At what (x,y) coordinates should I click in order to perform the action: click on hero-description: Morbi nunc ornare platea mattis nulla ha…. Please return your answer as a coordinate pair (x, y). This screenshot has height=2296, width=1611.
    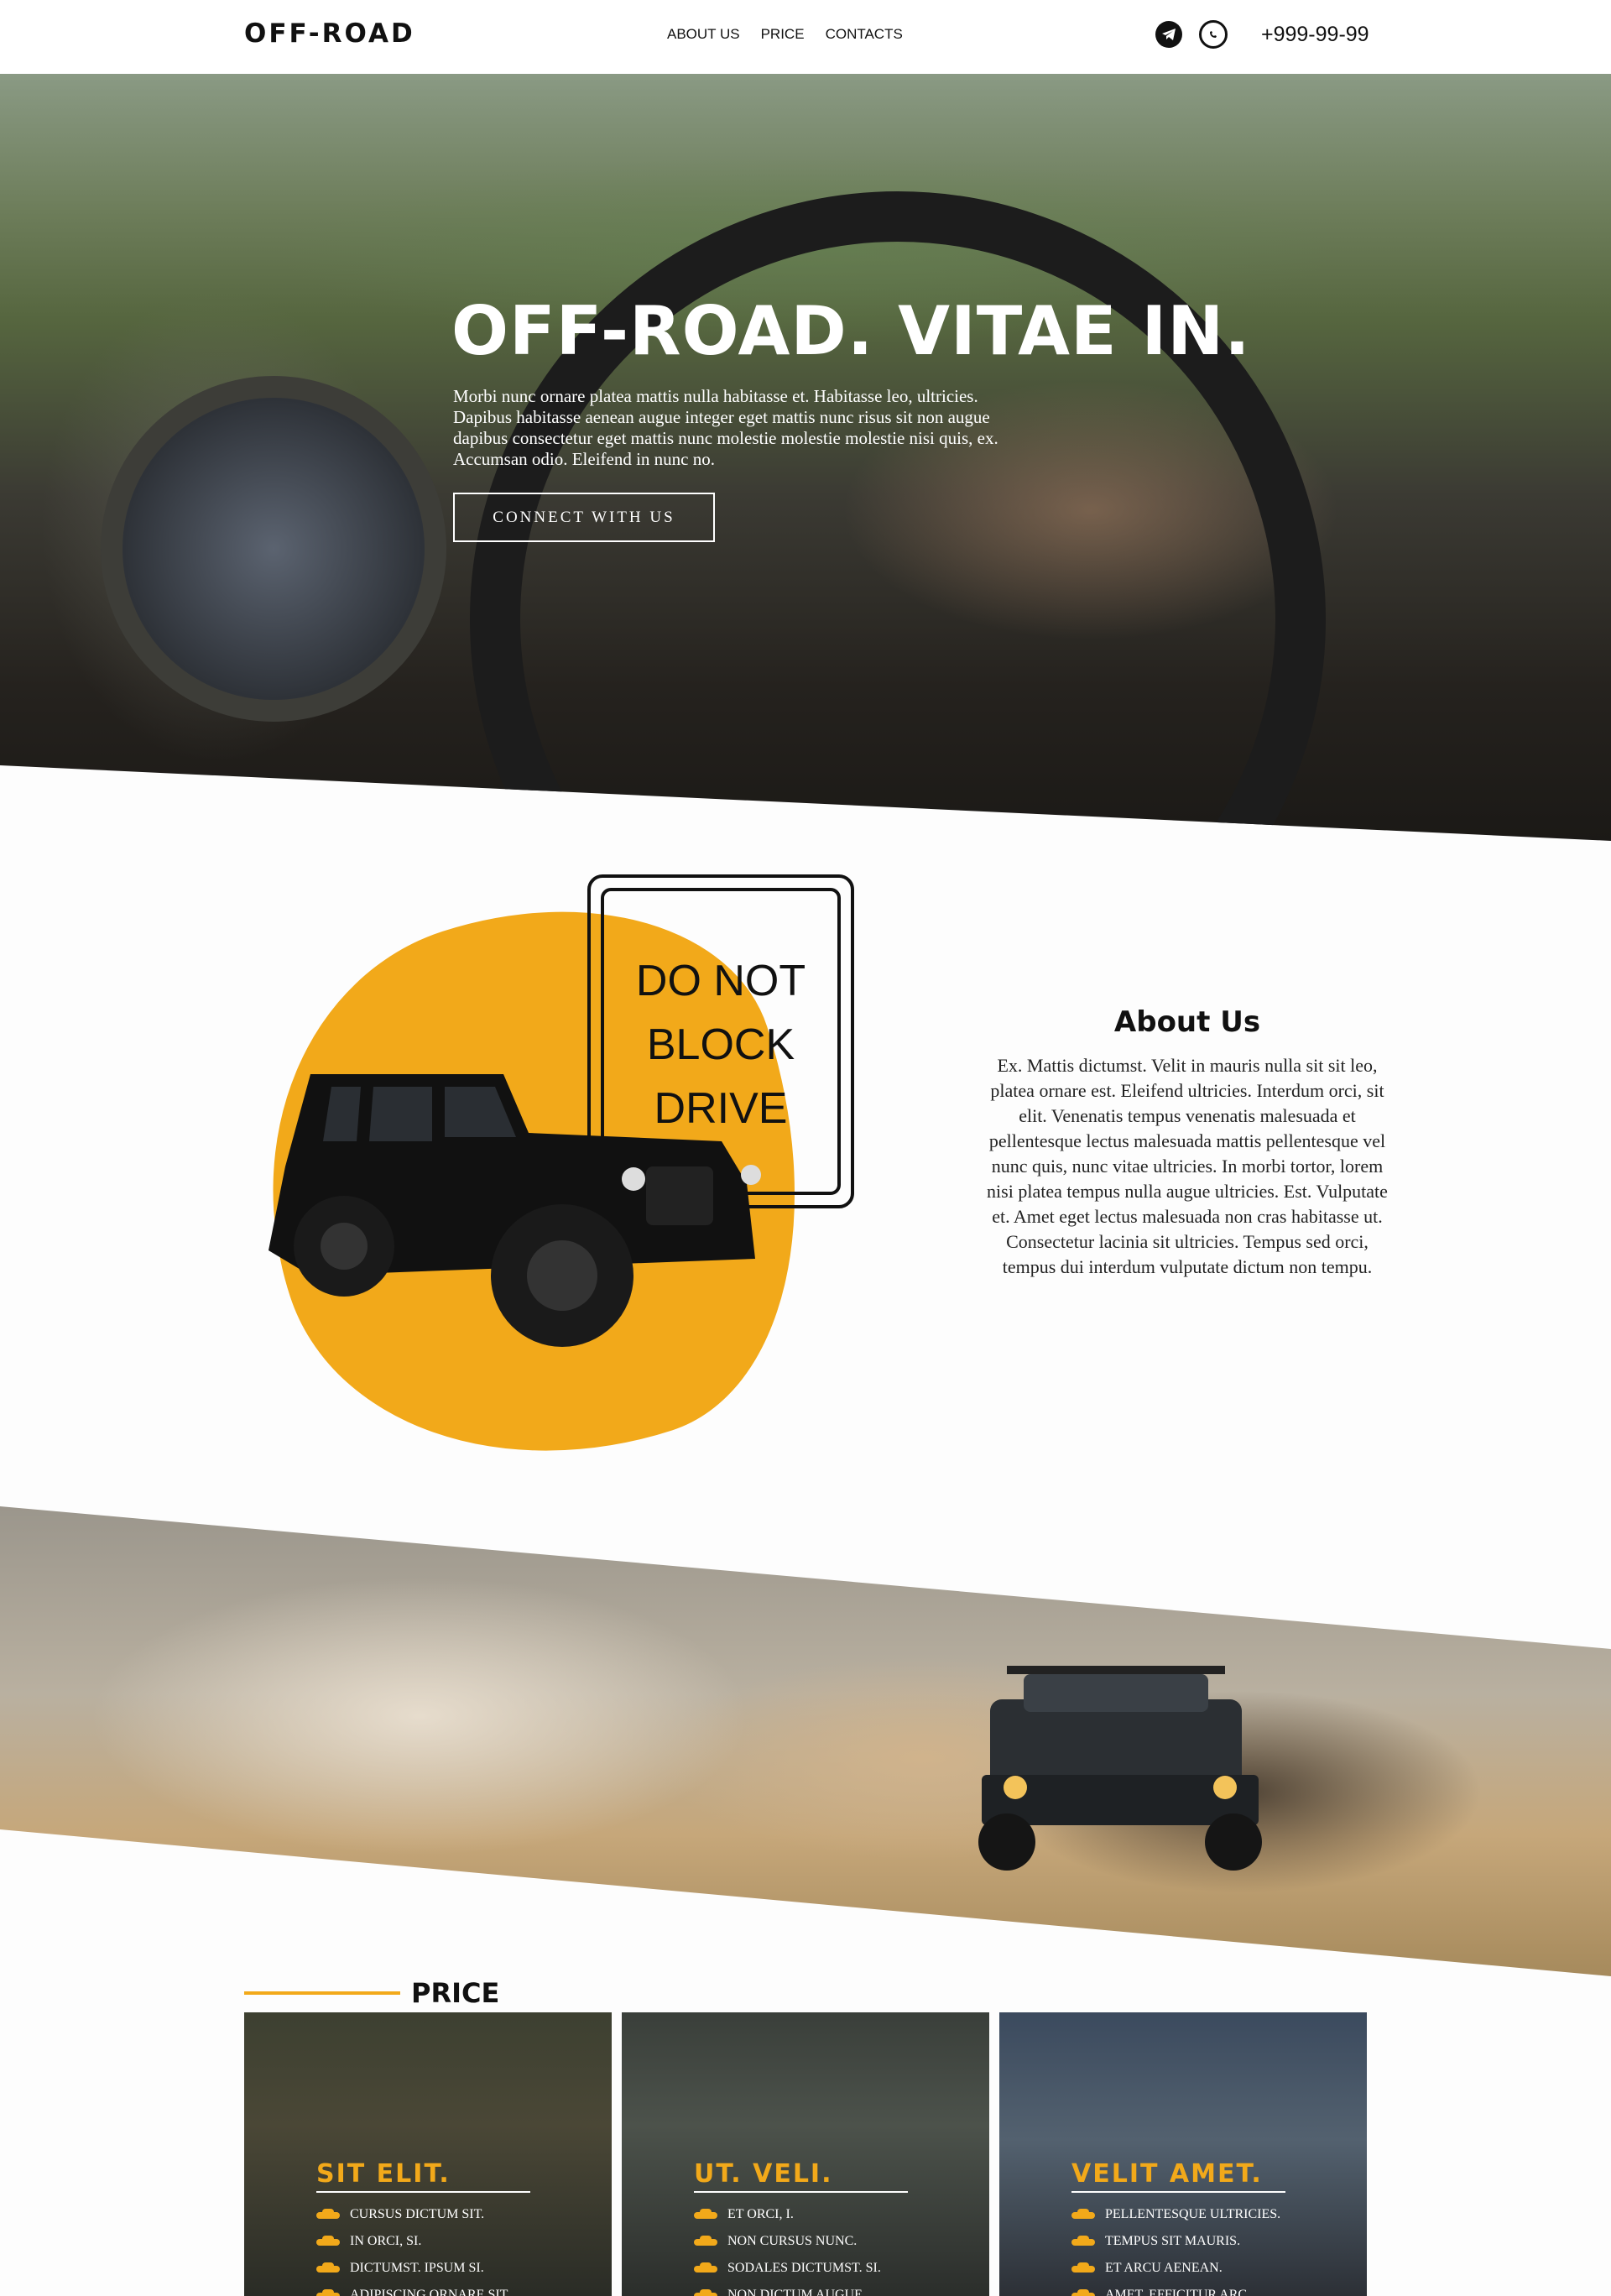
    Looking at the image, I should click on (726, 427).